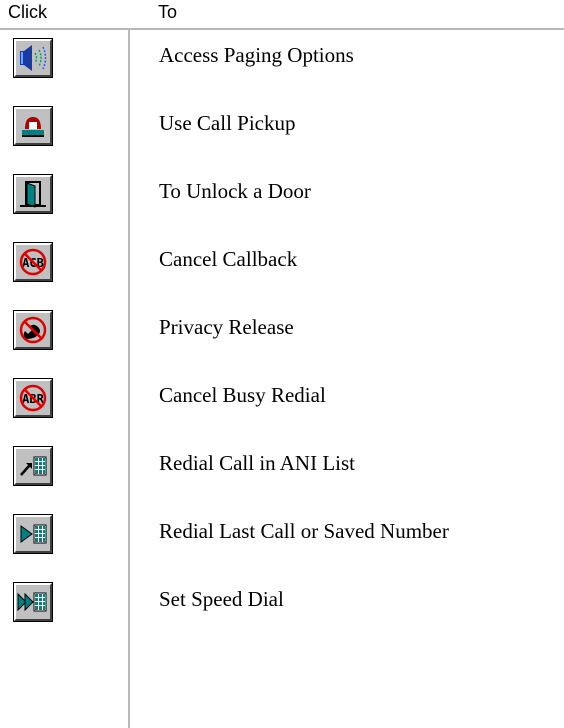 This screenshot has width=564, height=728. I want to click on table-row: Access Paging Options, so click(282, 60).